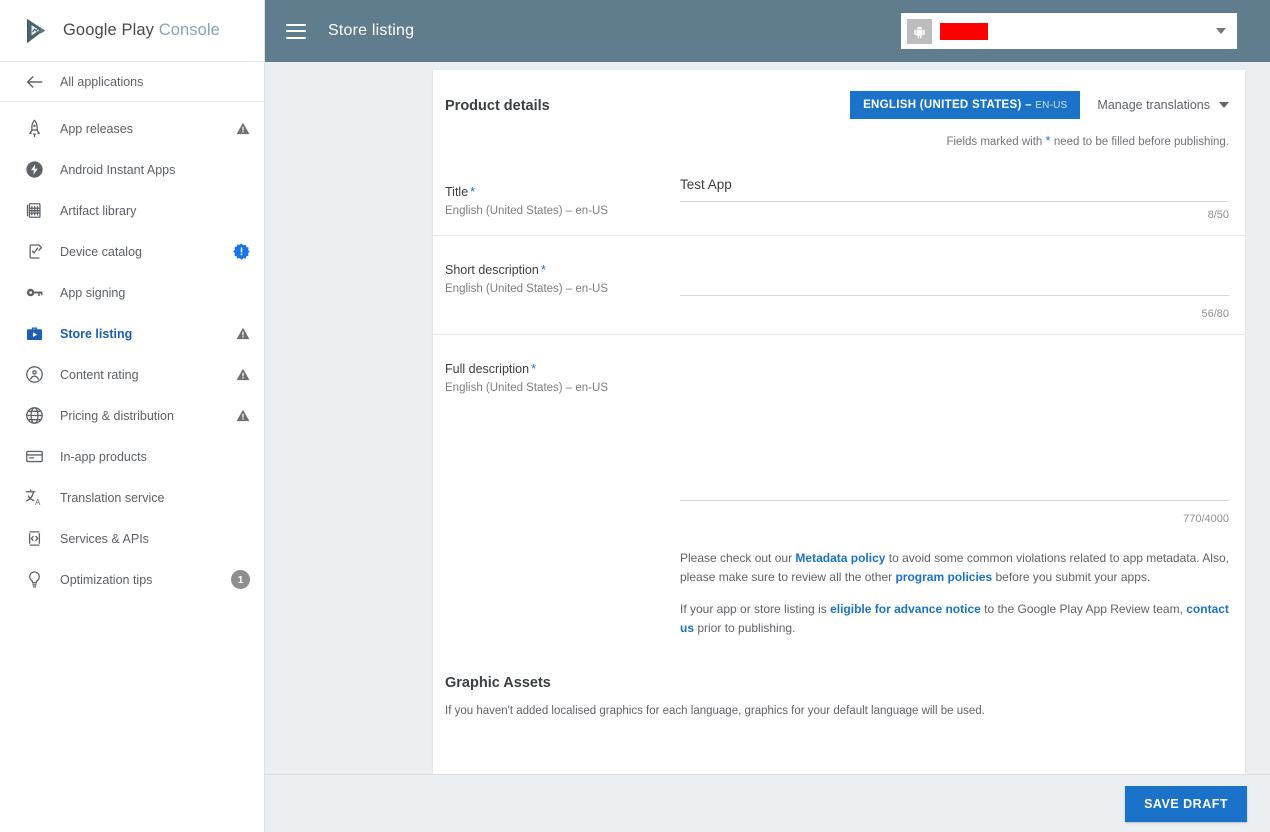 The height and width of the screenshot is (832, 1270). I want to click on brand-header: Google Play Console, so click(132, 31).